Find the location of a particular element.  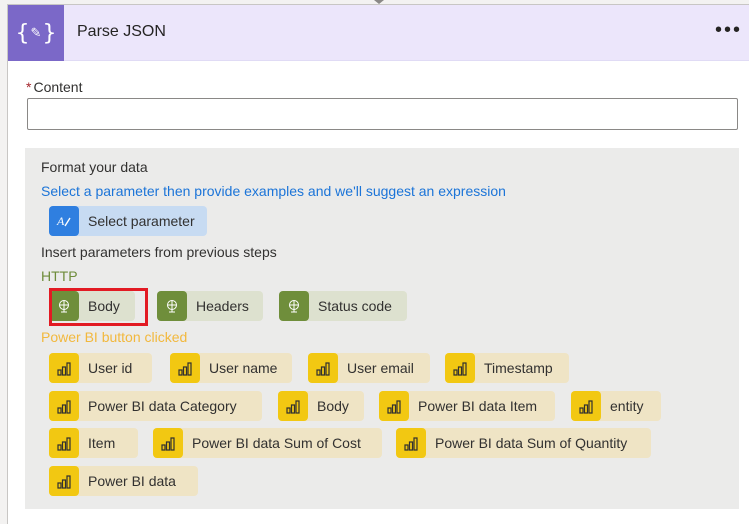

token-label: Status code is located at coordinates (355, 306).